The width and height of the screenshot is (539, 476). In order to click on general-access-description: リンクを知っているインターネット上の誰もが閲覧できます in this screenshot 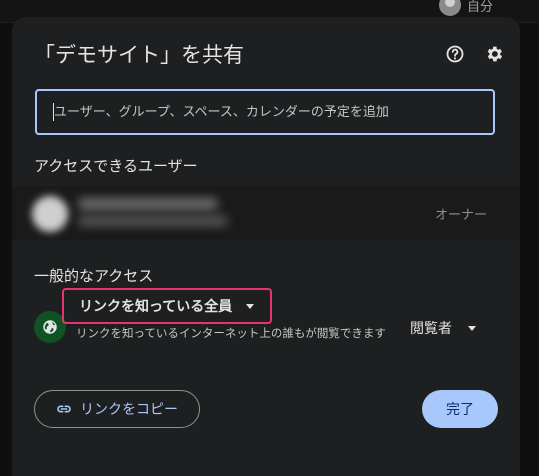, I will do `click(231, 333)`.